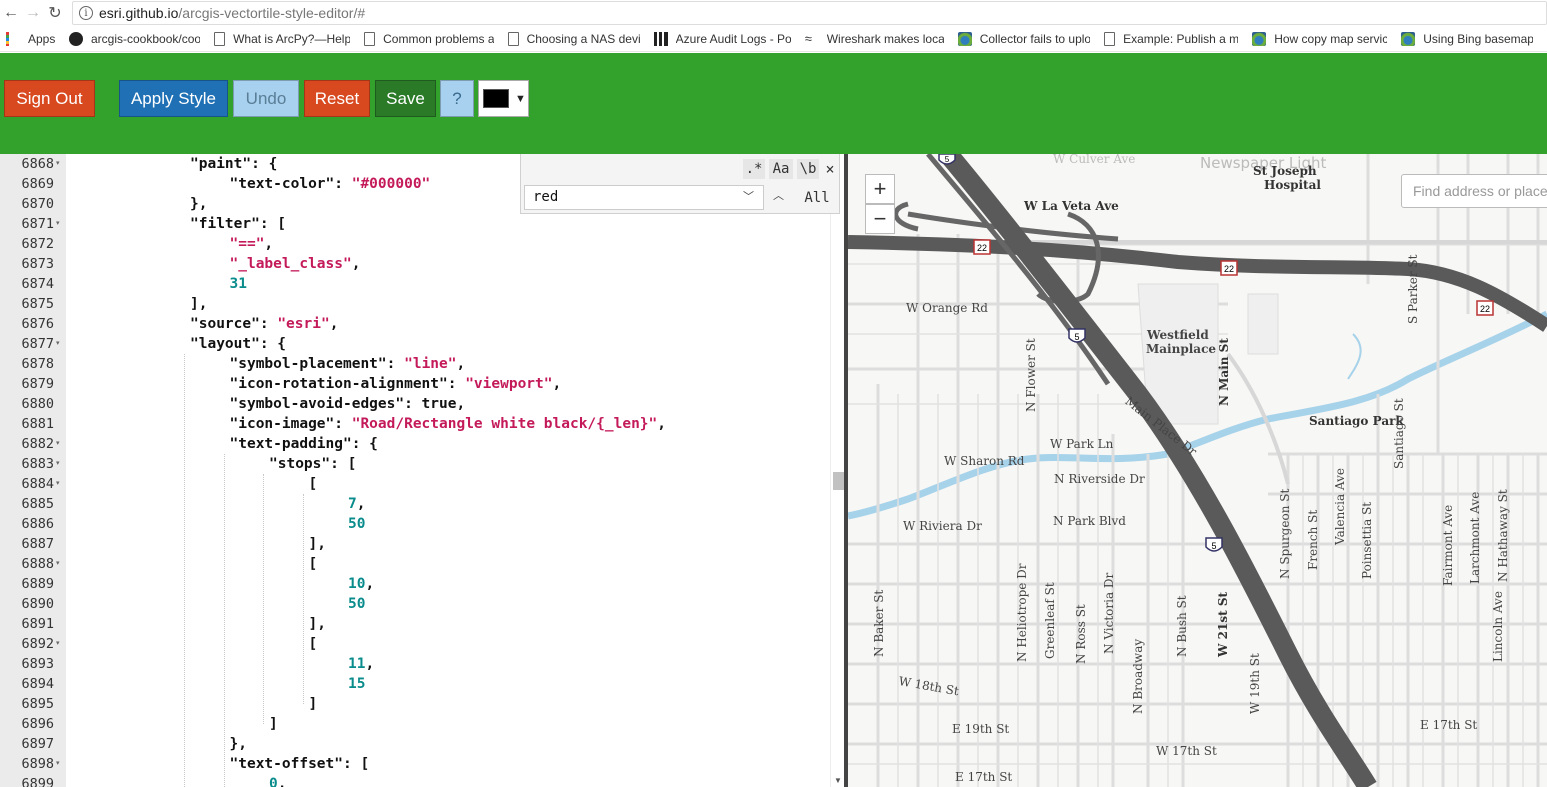  What do you see at coordinates (1356, 421) in the screenshot?
I see `map-label: Santiago Park` at bounding box center [1356, 421].